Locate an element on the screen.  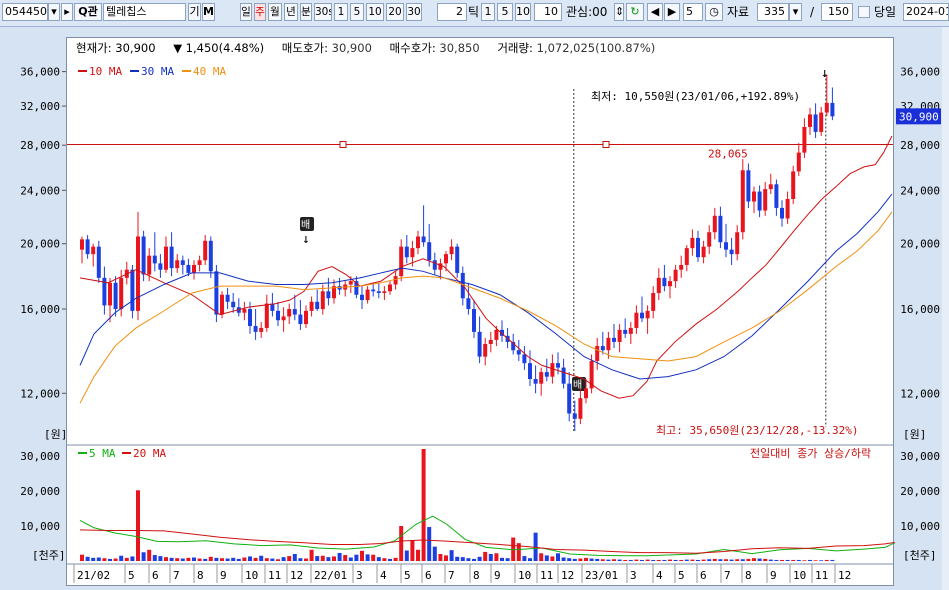
volume-tick-right: 30,000 is located at coordinates (920, 456).